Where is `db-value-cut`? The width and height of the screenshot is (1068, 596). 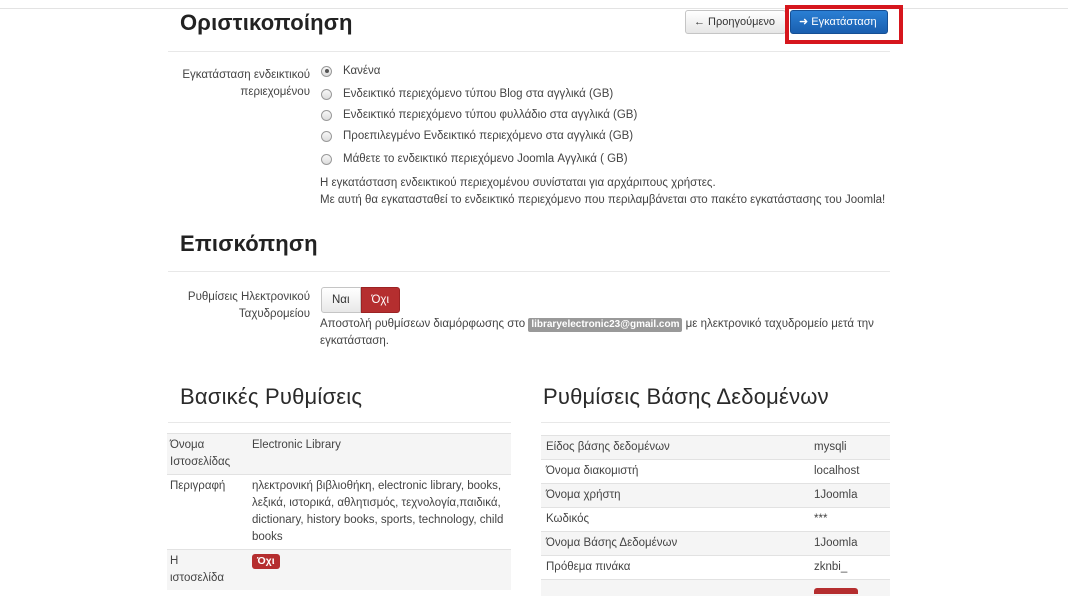 db-value-cut is located at coordinates (850, 587).